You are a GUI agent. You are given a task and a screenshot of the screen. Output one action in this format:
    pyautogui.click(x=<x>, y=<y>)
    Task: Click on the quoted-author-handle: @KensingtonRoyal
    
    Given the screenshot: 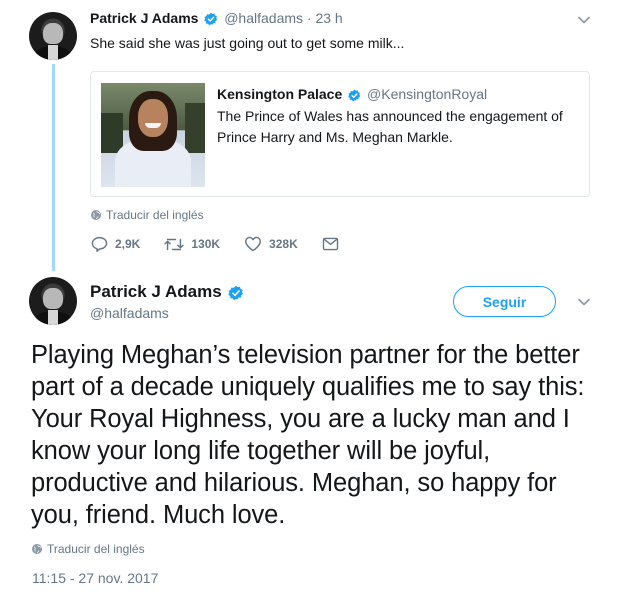 What is the action you would take?
    pyautogui.click(x=427, y=94)
    